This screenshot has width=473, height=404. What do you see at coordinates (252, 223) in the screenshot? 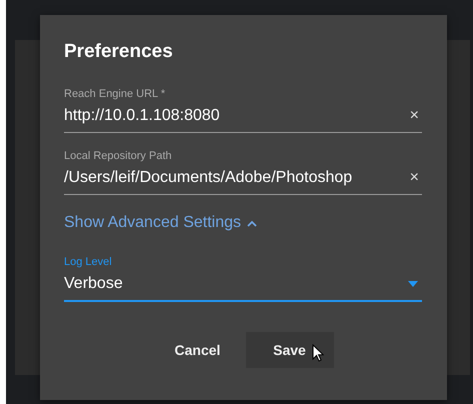
I see `chevron-up-icon` at bounding box center [252, 223].